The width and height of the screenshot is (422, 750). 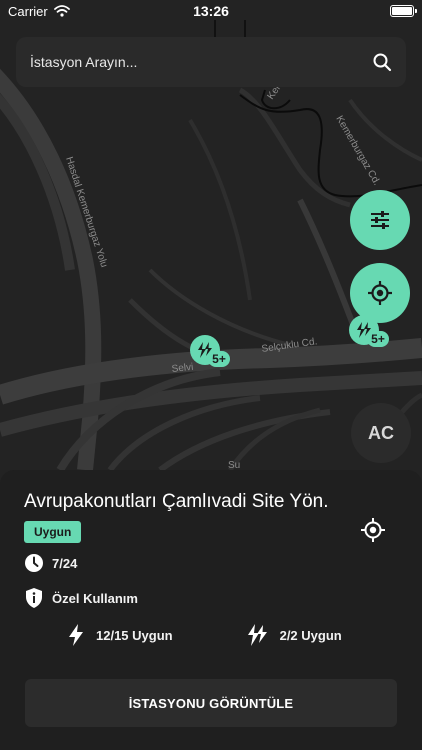 I want to click on battery-icon, so click(x=403, y=11).